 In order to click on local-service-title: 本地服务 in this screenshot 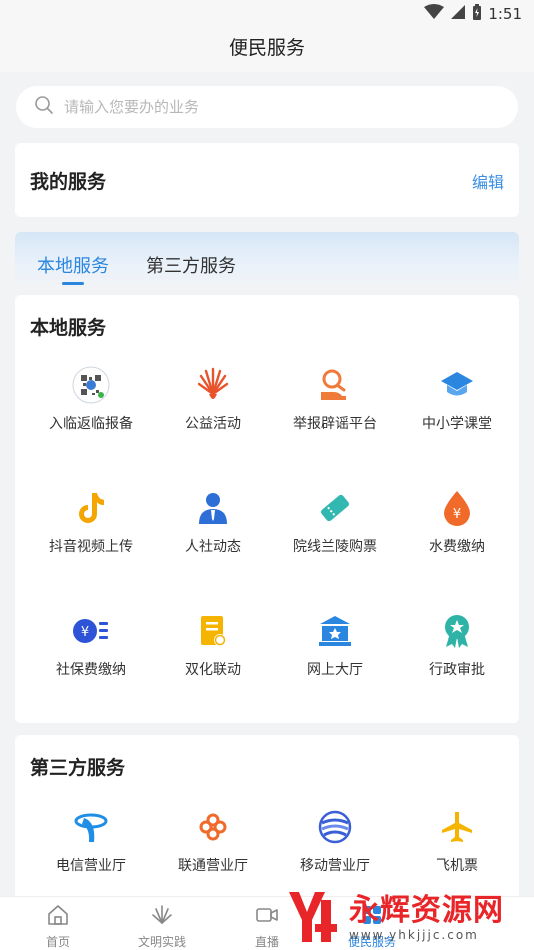, I will do `click(68, 328)`.